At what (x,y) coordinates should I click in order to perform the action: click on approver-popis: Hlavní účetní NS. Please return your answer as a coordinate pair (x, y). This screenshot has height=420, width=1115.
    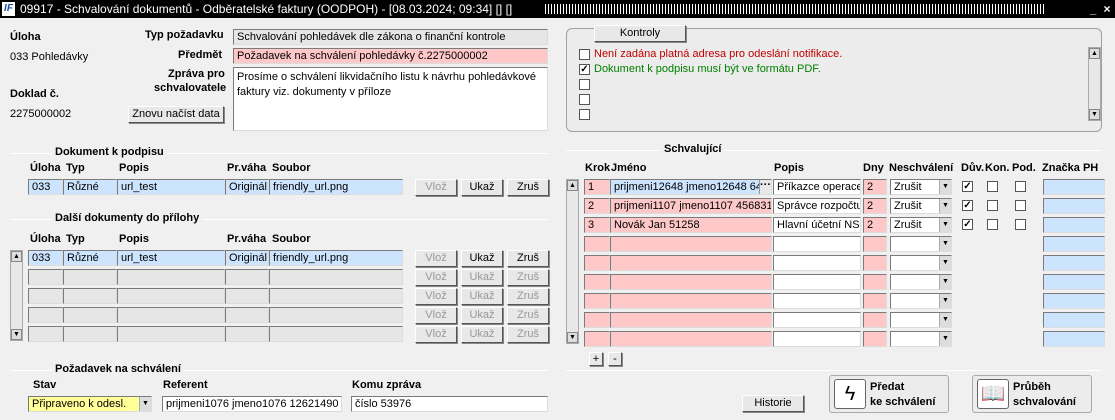
    Looking at the image, I should click on (817, 225).